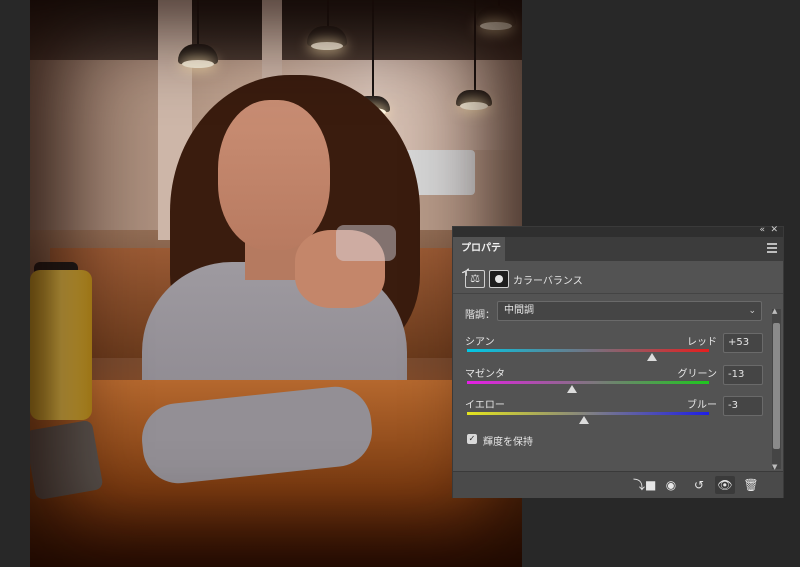 The height and width of the screenshot is (567, 800). I want to click on slider-left-label: シアン, so click(480, 342).